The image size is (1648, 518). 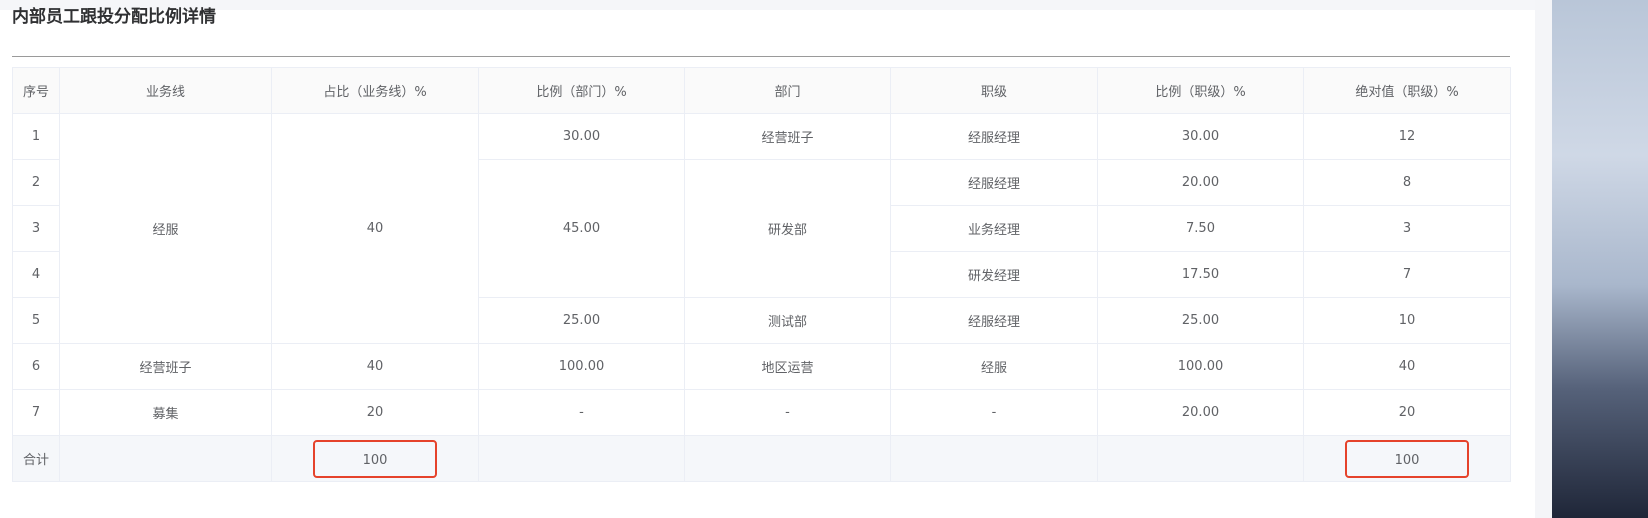 What do you see at coordinates (165, 366) in the screenshot?
I see `cell-business-line: 经营班子` at bounding box center [165, 366].